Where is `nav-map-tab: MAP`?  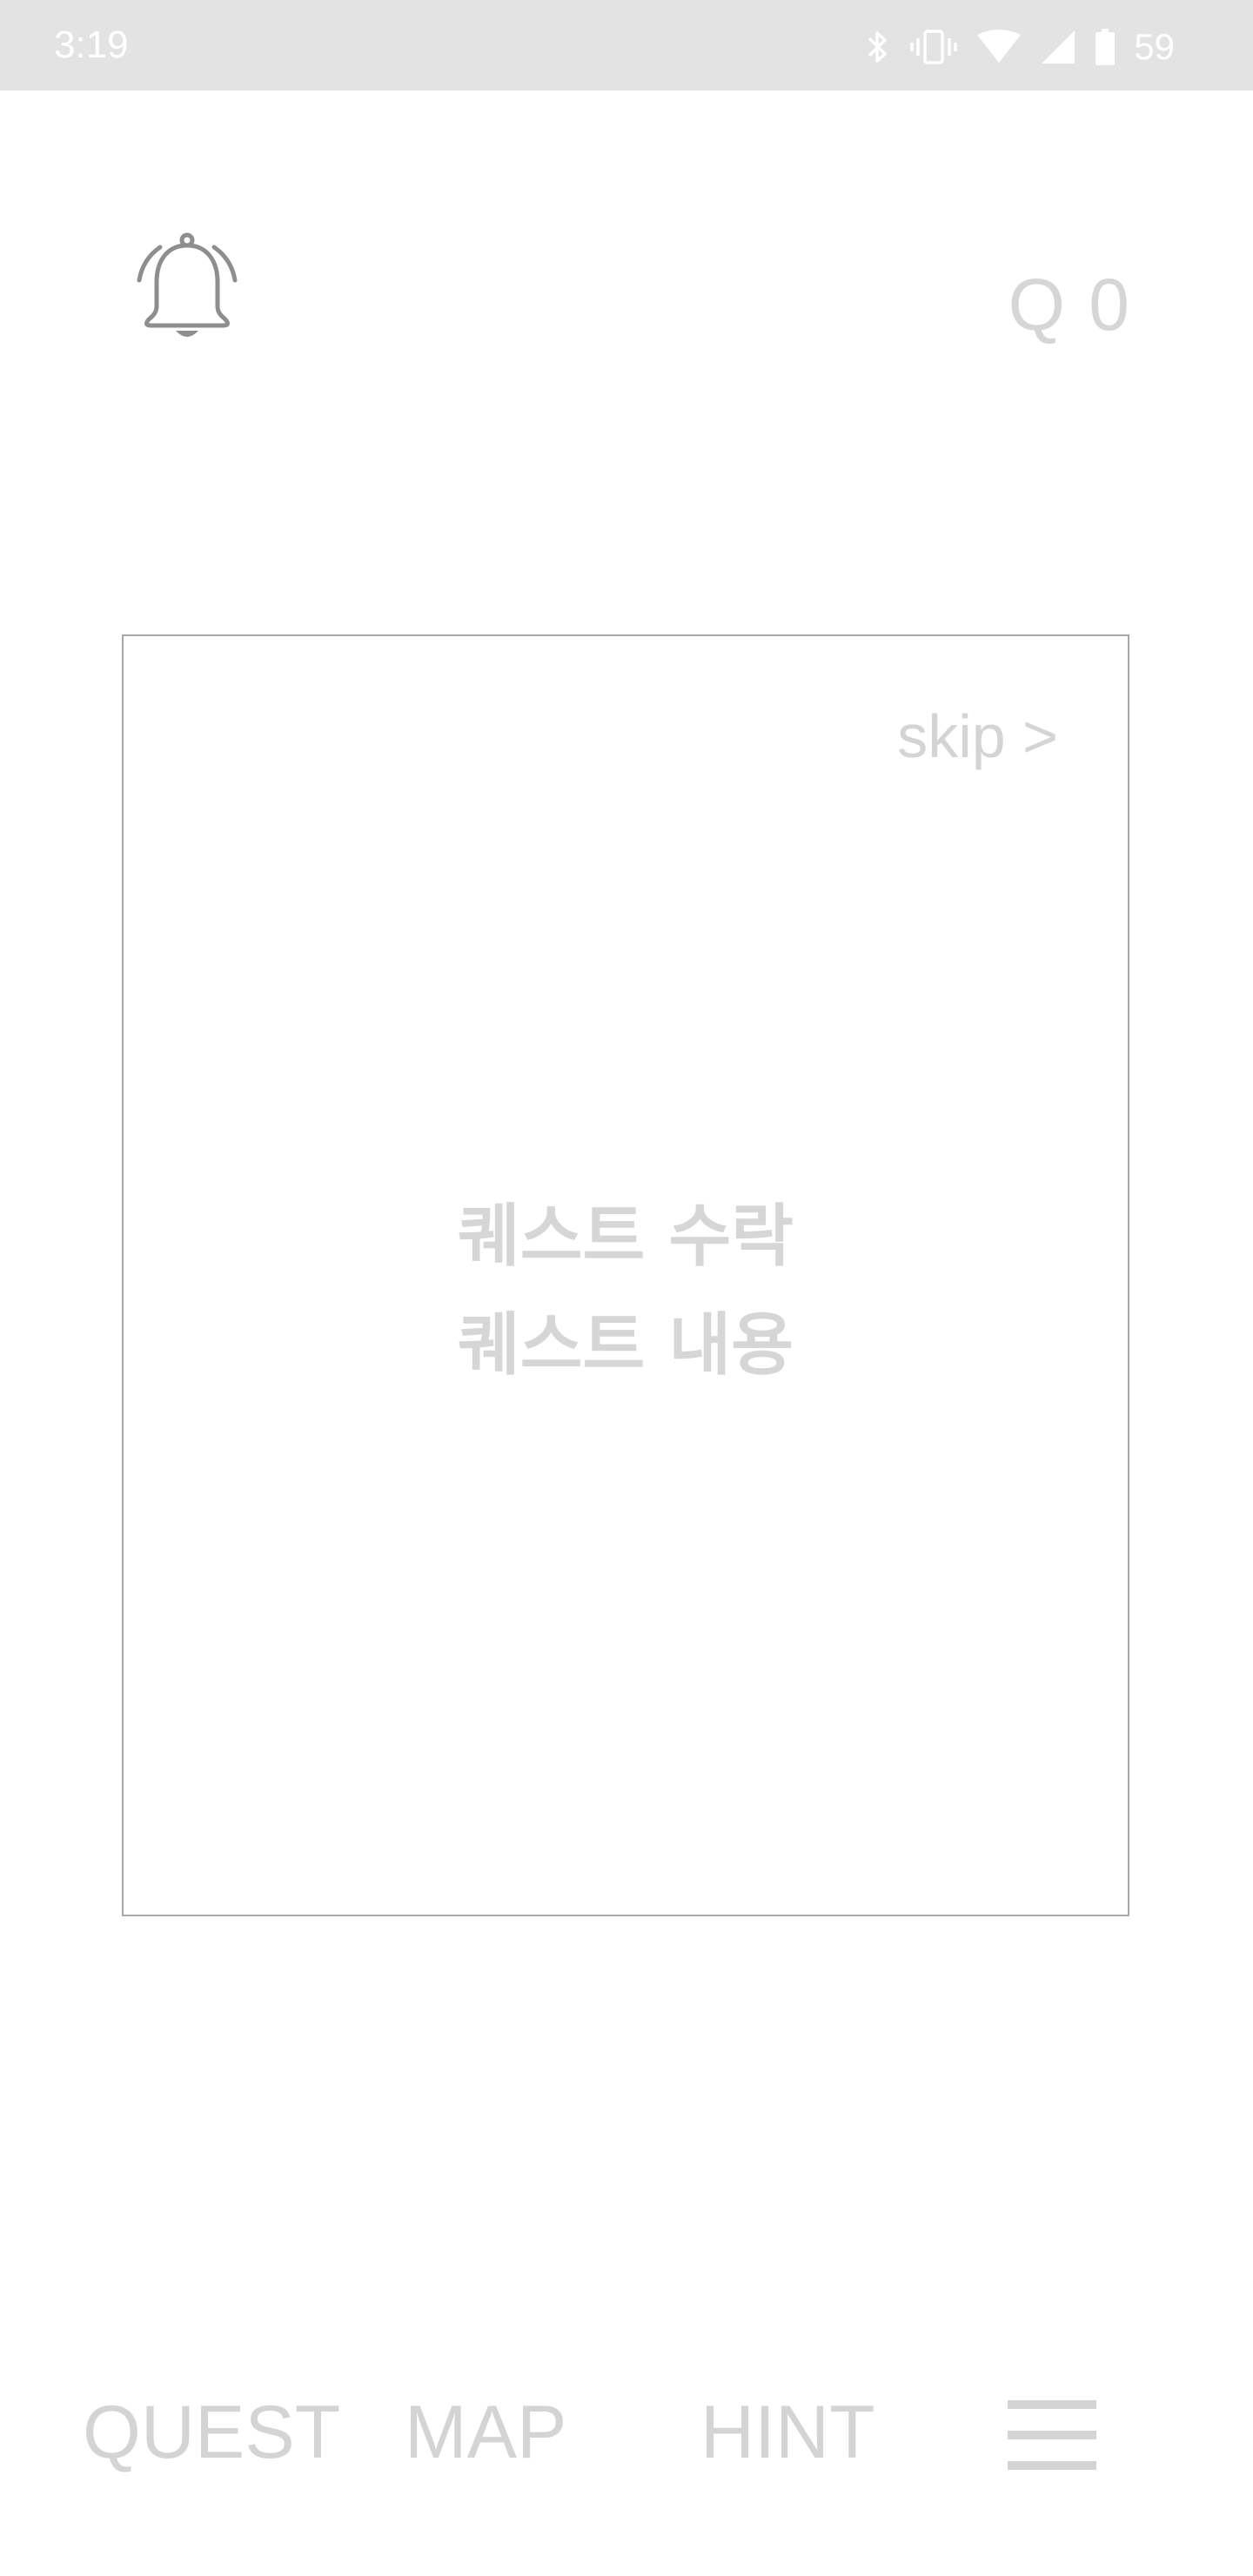
nav-map-tab: MAP is located at coordinates (485, 2432).